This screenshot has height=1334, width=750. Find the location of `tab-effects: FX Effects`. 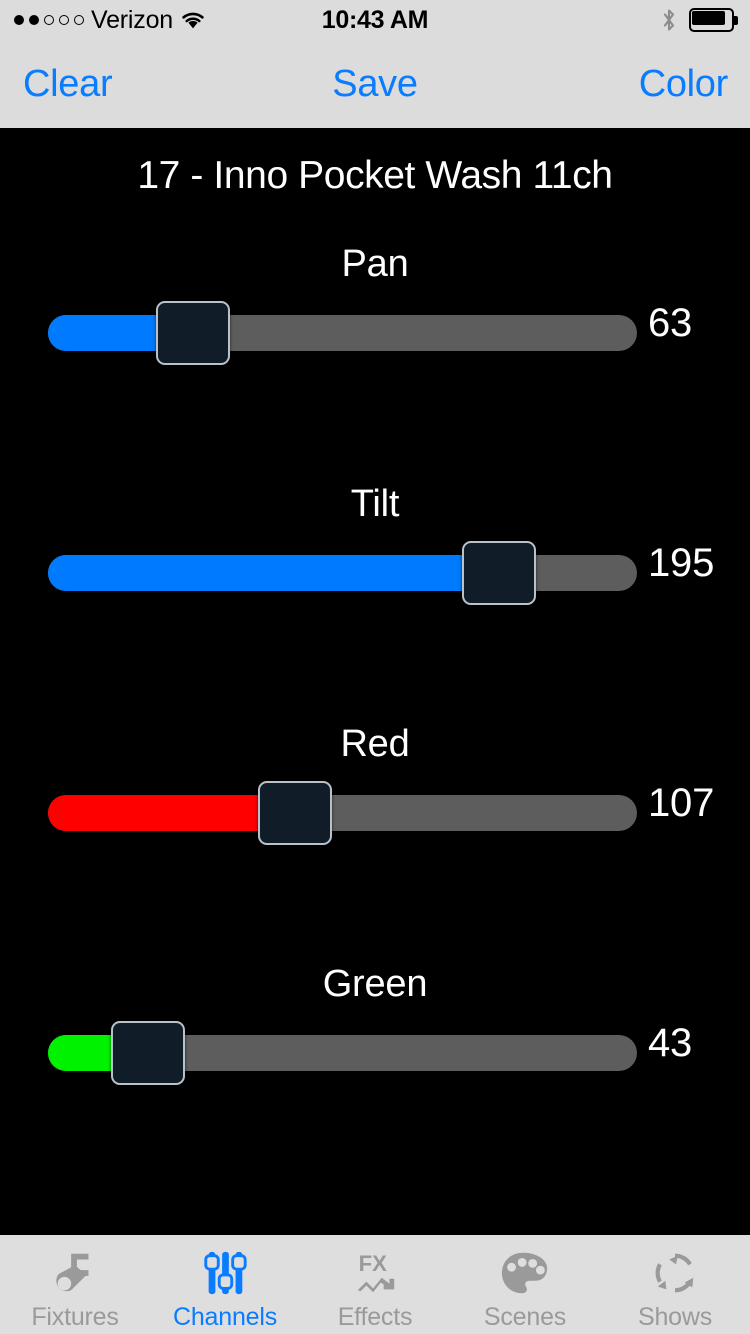

tab-effects: FX Effects is located at coordinates (375, 1284).